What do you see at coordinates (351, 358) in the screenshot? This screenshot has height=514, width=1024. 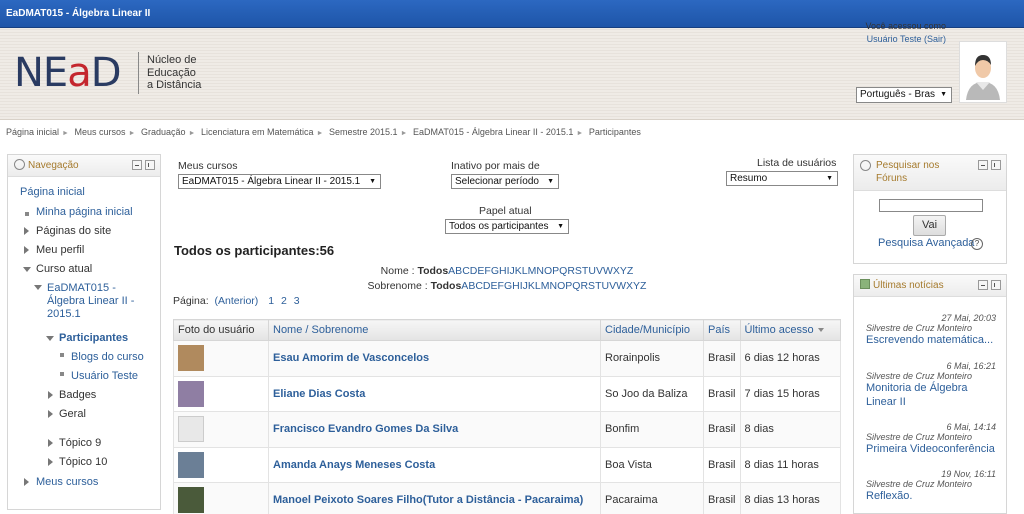 I see `participant-name-link: Esau Amorim de Vasconcelos` at bounding box center [351, 358].